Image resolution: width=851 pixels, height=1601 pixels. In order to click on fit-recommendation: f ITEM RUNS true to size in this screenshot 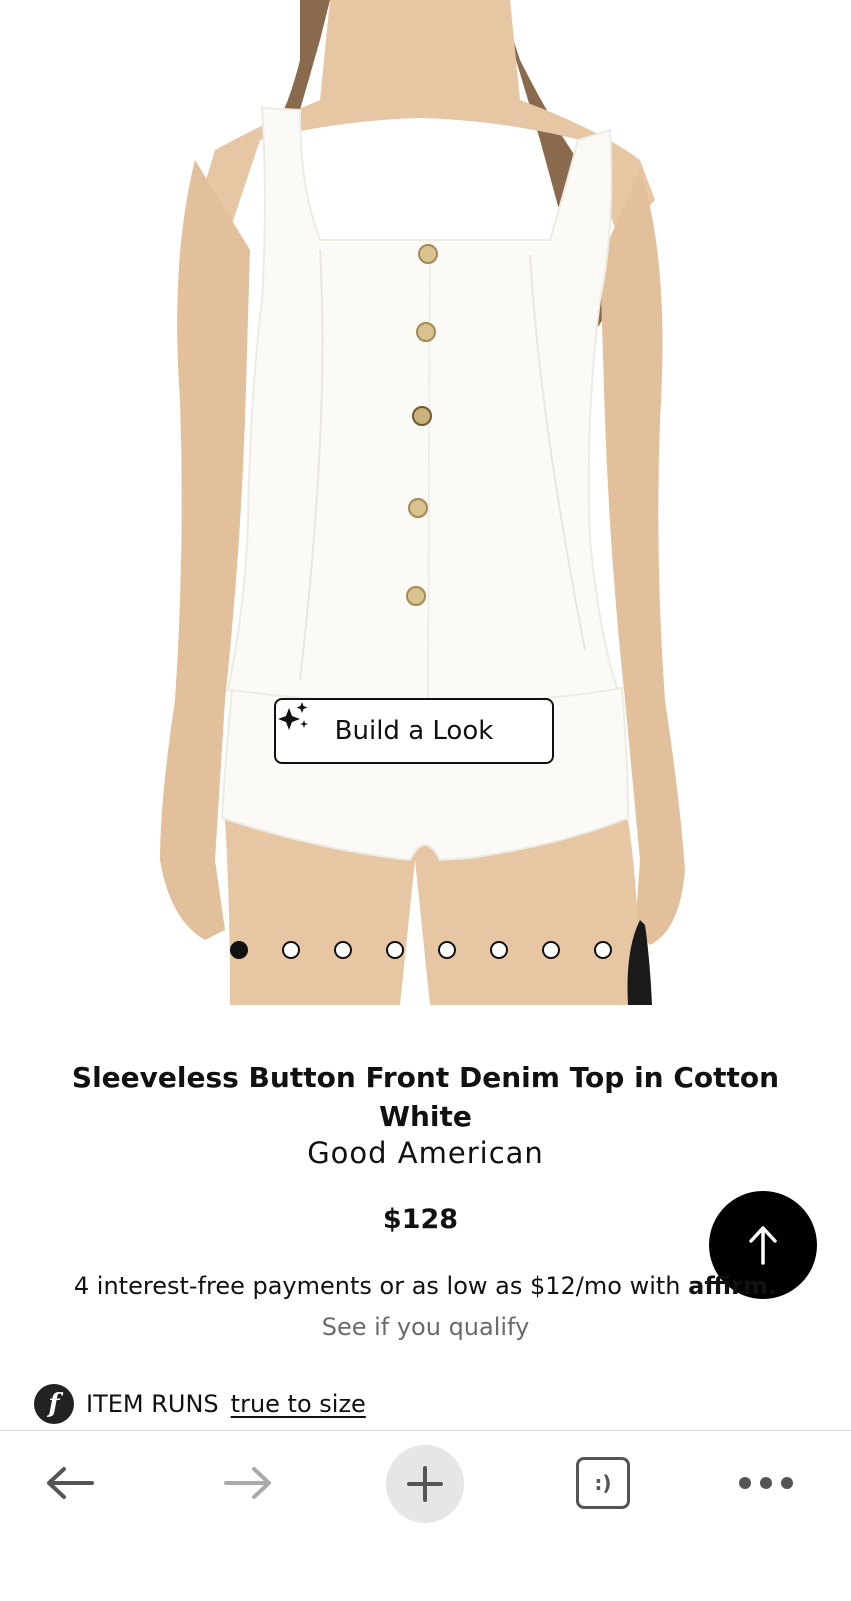, I will do `click(200, 1404)`.